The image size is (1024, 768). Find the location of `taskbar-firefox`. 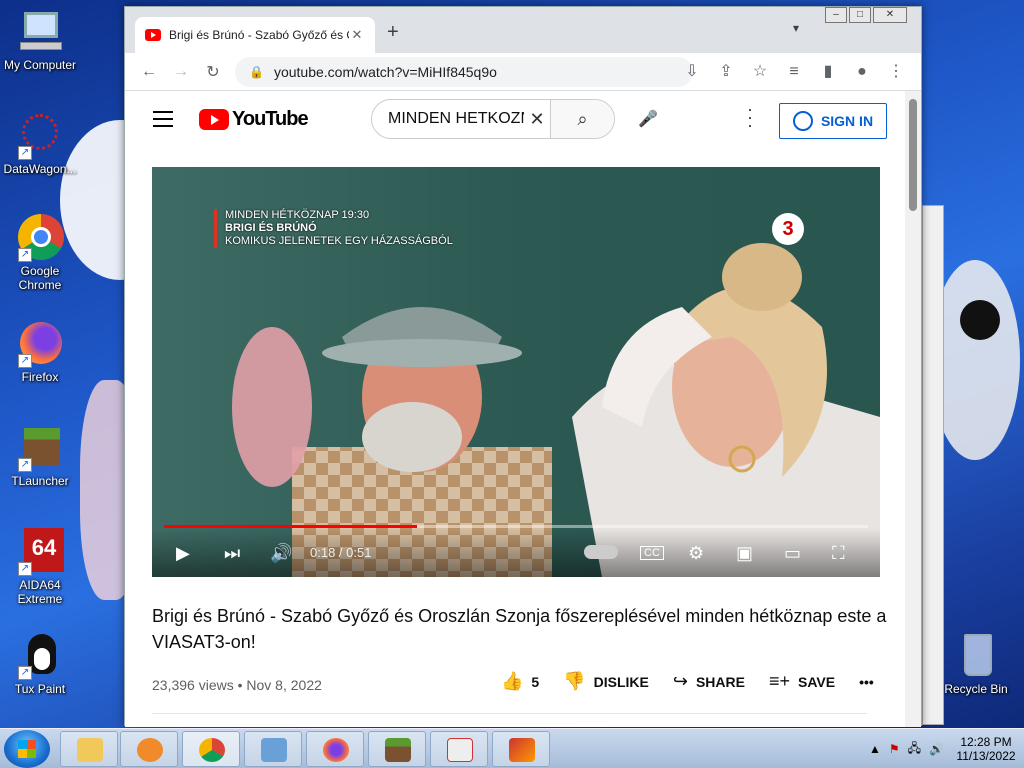

taskbar-firefox is located at coordinates (335, 749).